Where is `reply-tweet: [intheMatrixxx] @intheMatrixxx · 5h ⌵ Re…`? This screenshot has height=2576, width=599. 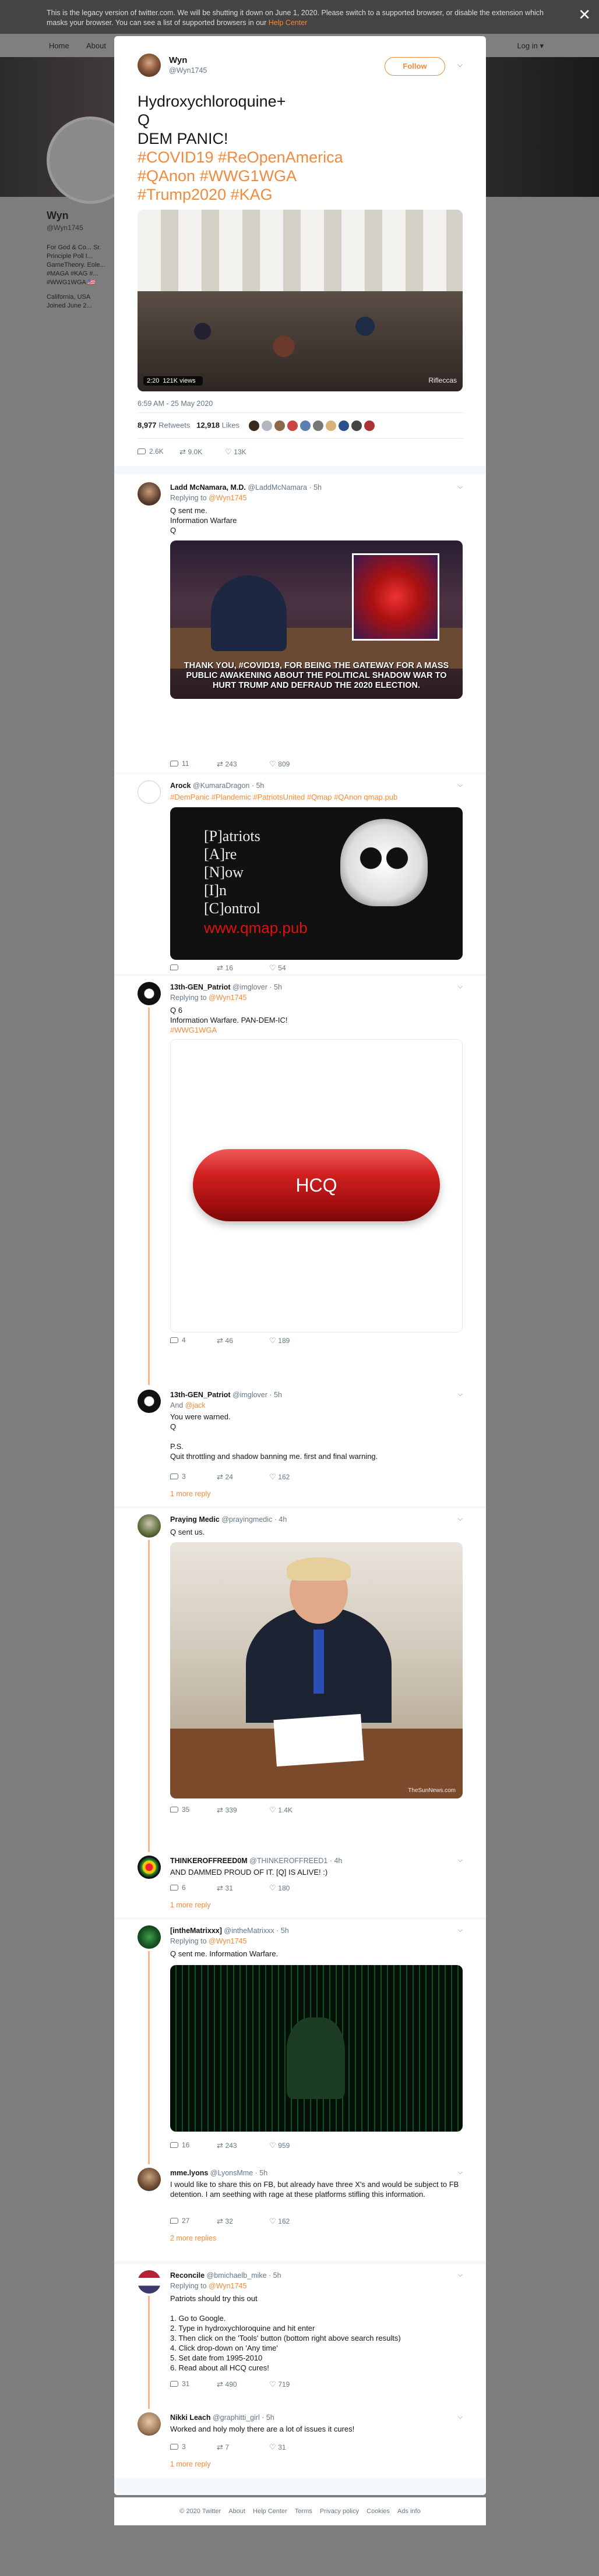 reply-tweet: [intheMatrixxx] @intheMatrixxx · 5h ⌵ Re… is located at coordinates (300, 2043).